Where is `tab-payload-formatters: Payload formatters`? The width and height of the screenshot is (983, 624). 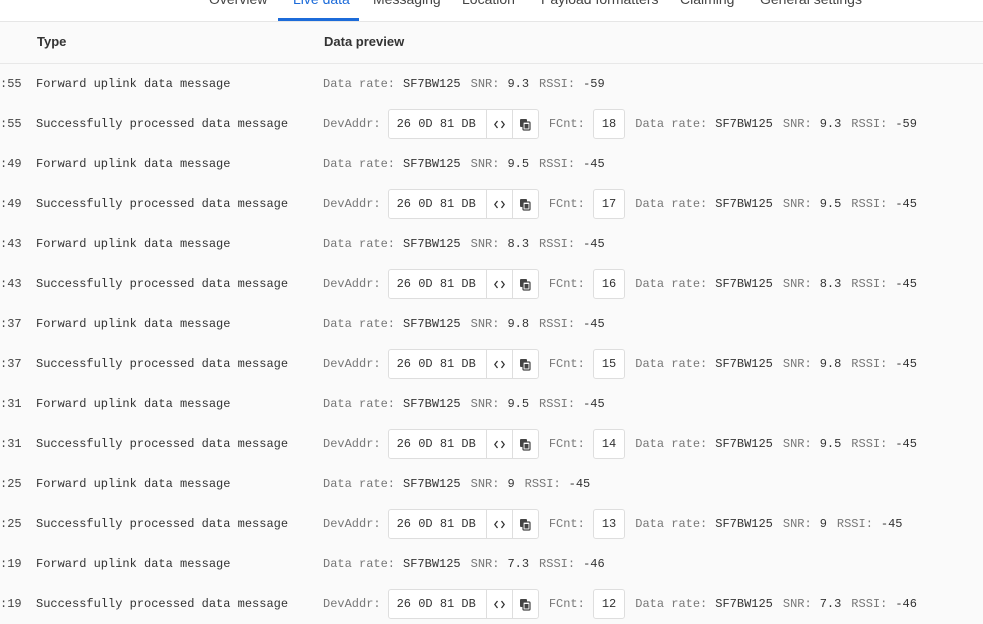
tab-payload-formatters: Payload formatters is located at coordinates (600, 9).